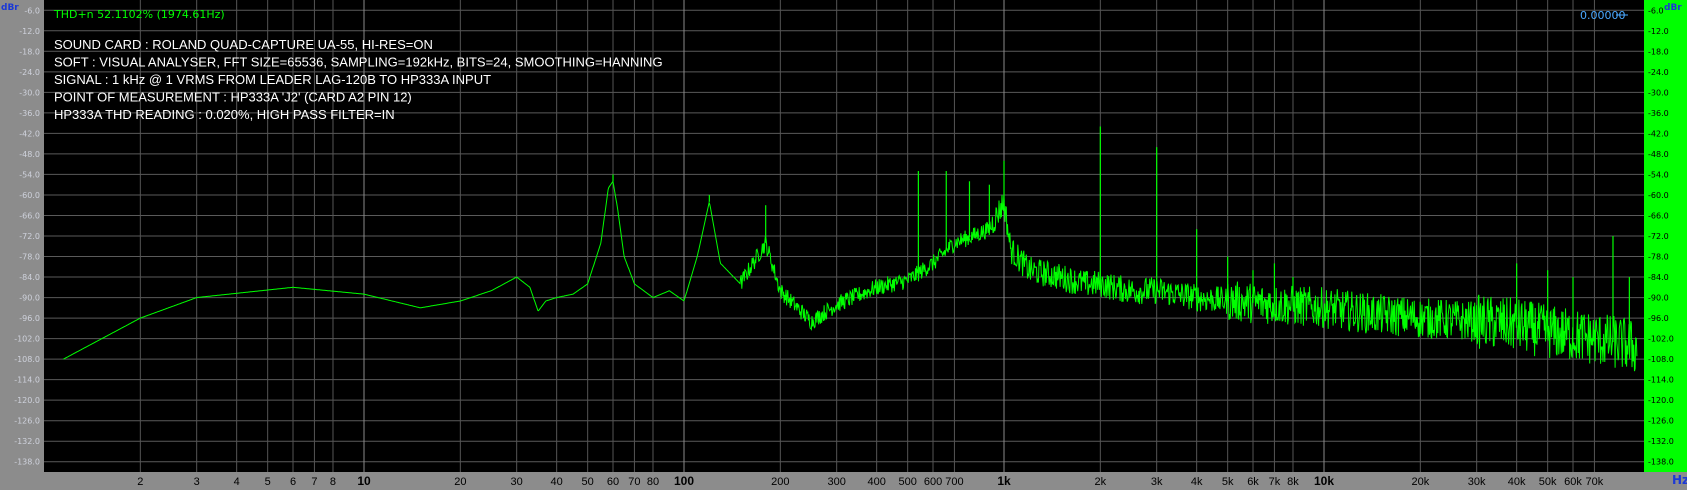 The height and width of the screenshot is (490, 1687). What do you see at coordinates (1197, 482) in the screenshot?
I see `x-tick-label: 4k` at bounding box center [1197, 482].